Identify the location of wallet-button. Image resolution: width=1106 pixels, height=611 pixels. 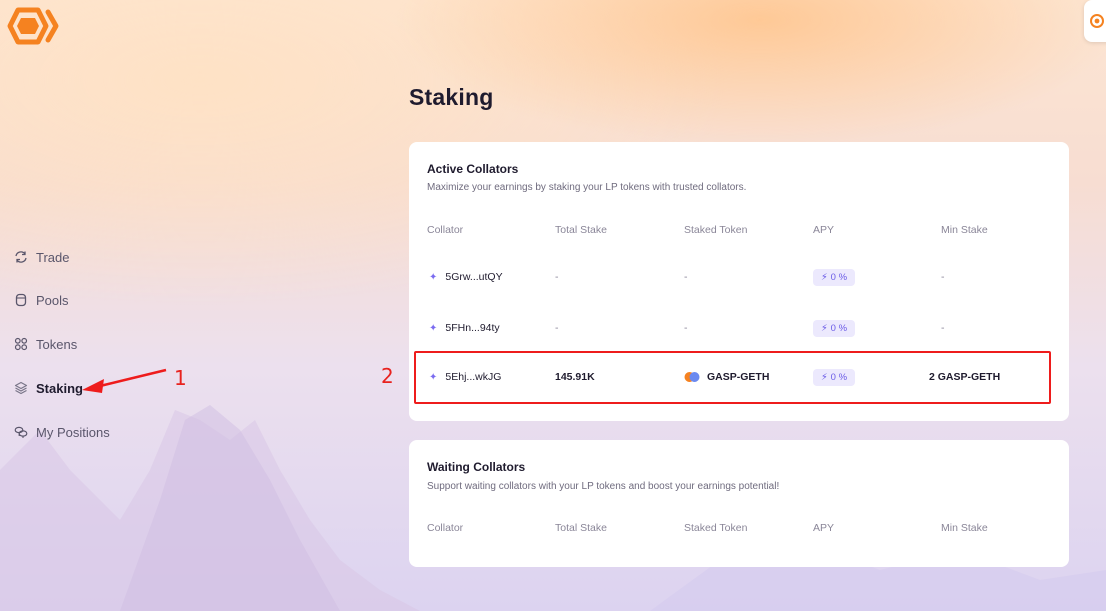
(1095, 21).